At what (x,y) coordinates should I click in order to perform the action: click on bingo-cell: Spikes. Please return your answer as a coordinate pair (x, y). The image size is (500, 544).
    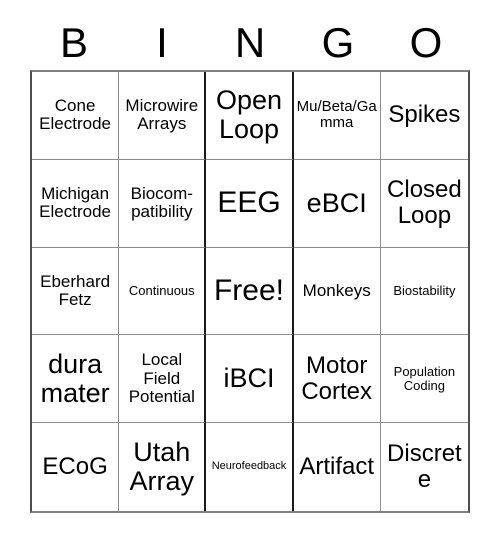
    Looking at the image, I should click on (424, 116).